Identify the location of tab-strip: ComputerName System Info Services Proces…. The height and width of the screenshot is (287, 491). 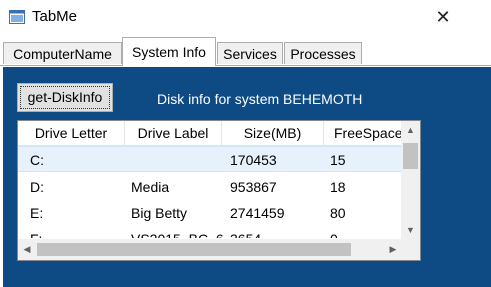
(245, 51).